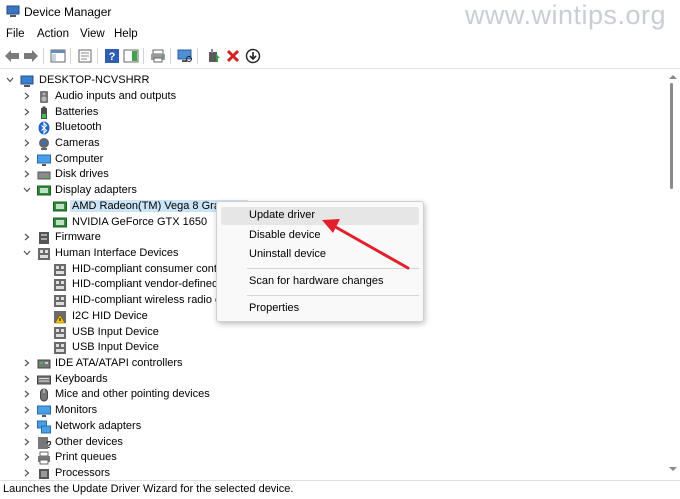 The image size is (680, 499). What do you see at coordinates (332, 128) in the screenshot?
I see `tree-category: Bluetooth` at bounding box center [332, 128].